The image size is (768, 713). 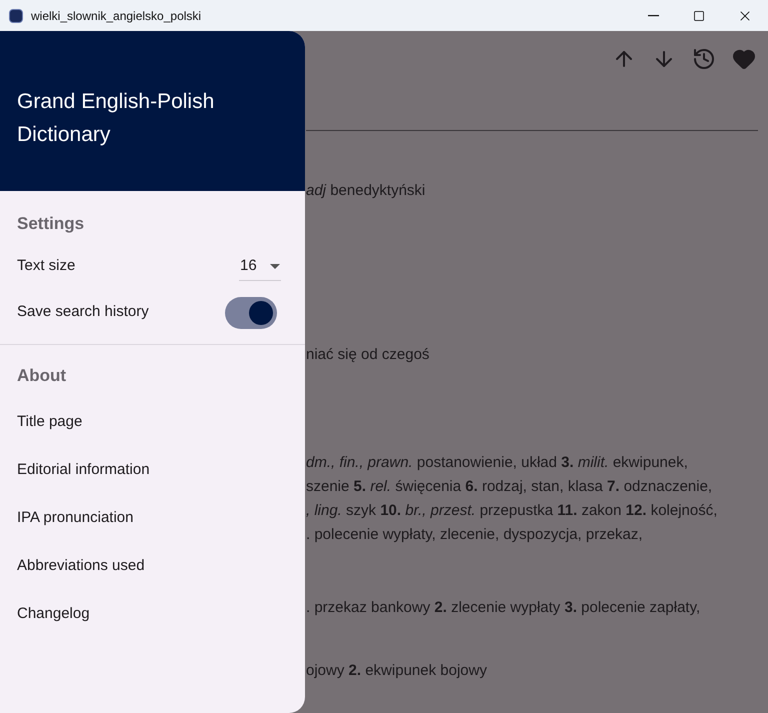 I want to click on entry-text: , ling. szyk 10. br., przest. przepustka 11. zakon 12. kolejność,, so click(x=512, y=511).